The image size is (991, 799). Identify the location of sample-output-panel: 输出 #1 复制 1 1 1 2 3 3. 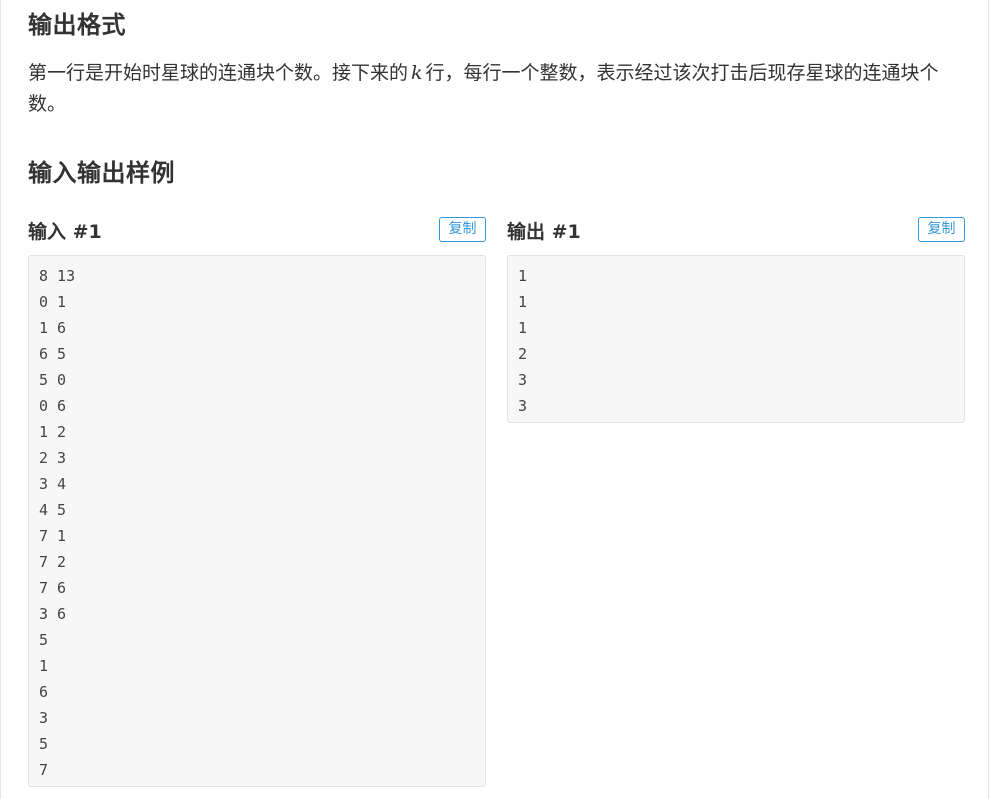
(736, 319).